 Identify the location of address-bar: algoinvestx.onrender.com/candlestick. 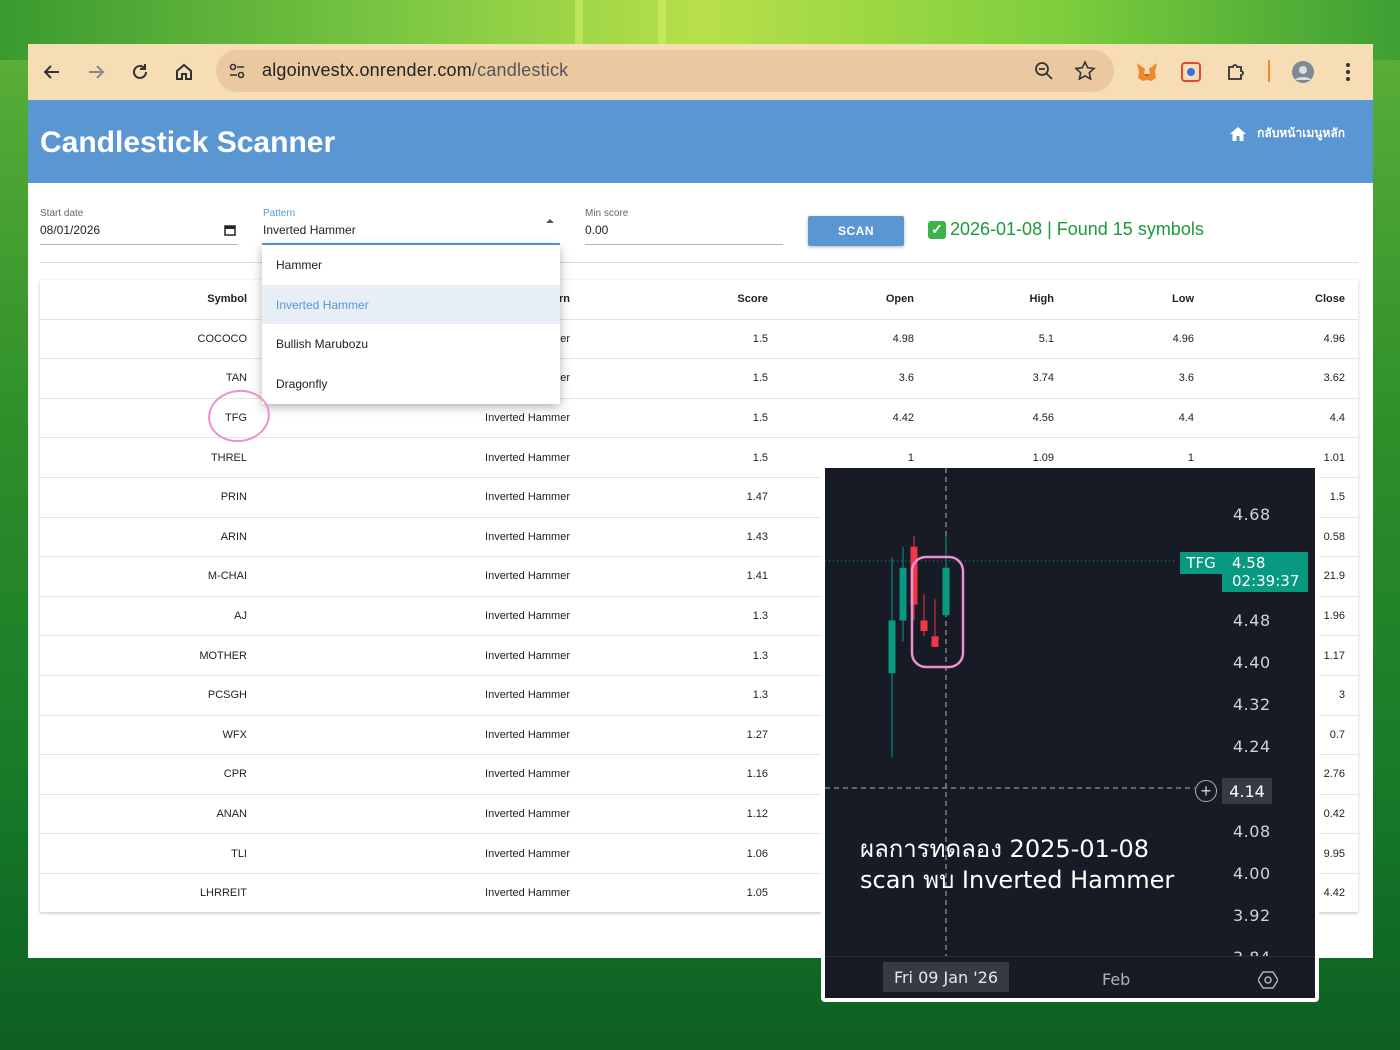
(665, 71).